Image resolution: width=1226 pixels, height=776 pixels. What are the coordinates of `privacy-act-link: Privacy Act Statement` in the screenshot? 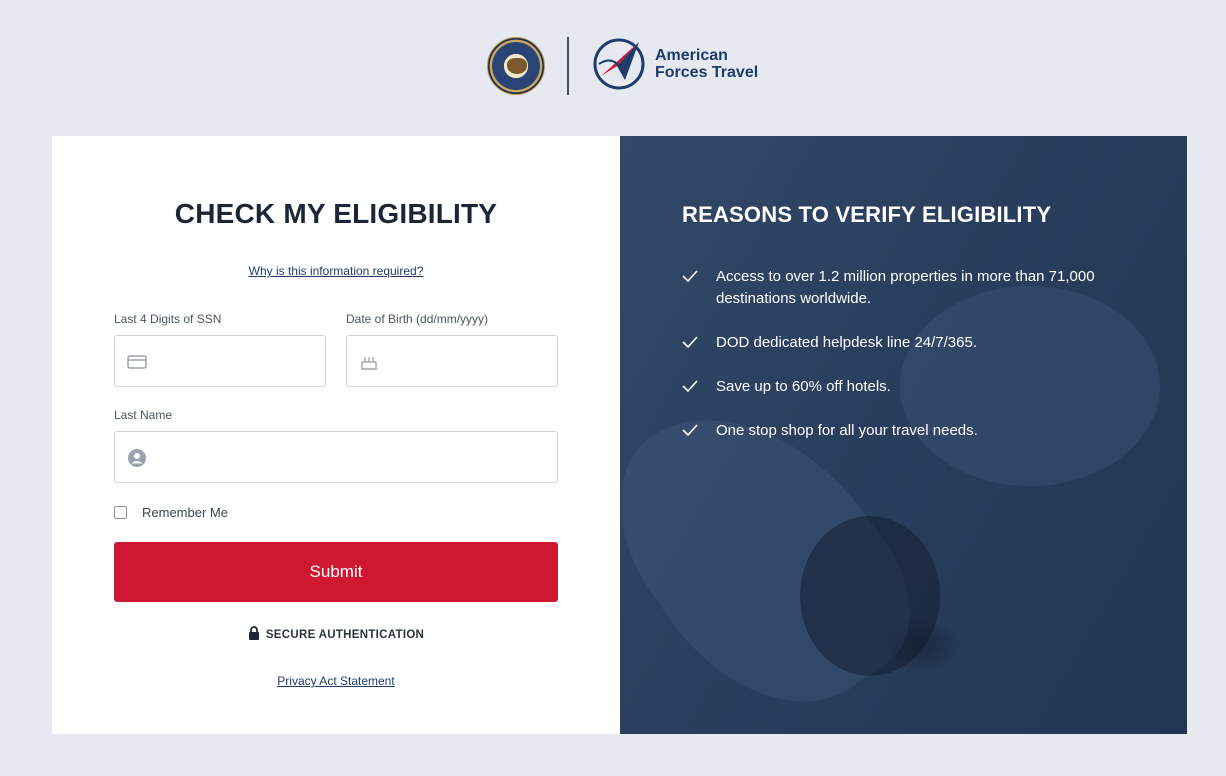 It's located at (336, 681).